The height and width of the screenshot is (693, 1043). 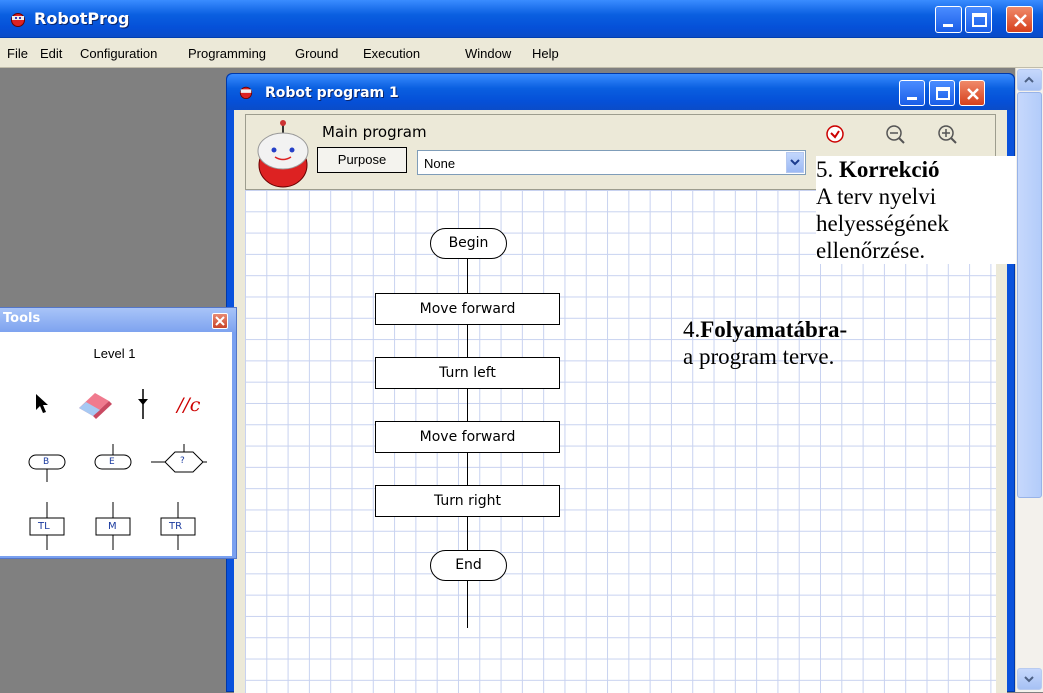 I want to click on zoom-in-icon, so click(x=947, y=134).